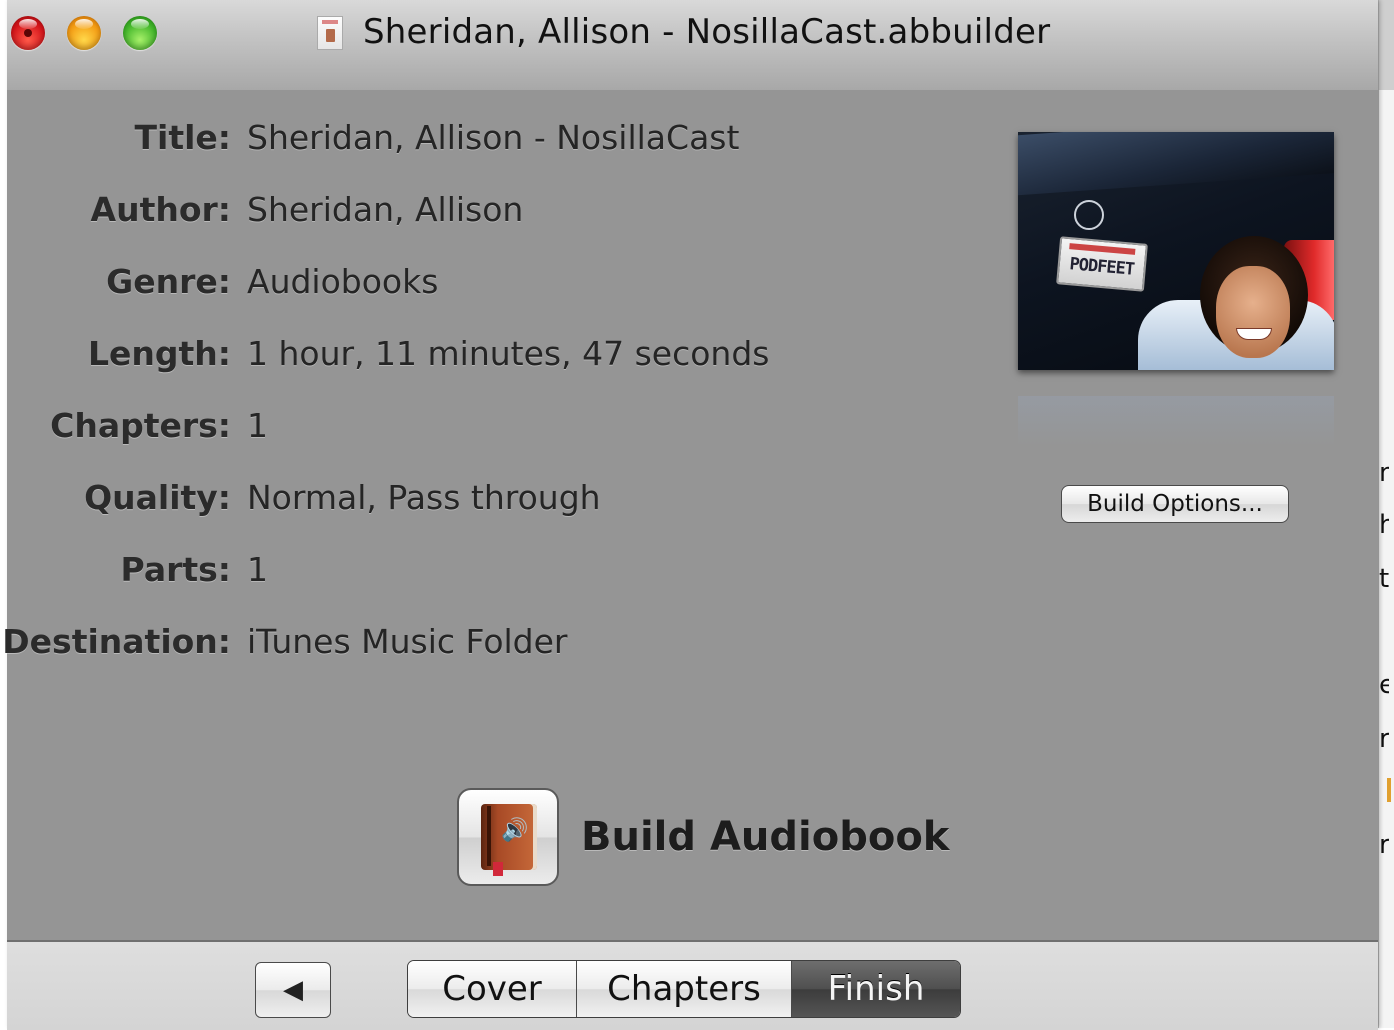  I want to click on info-label: Genre:, so click(168, 281).